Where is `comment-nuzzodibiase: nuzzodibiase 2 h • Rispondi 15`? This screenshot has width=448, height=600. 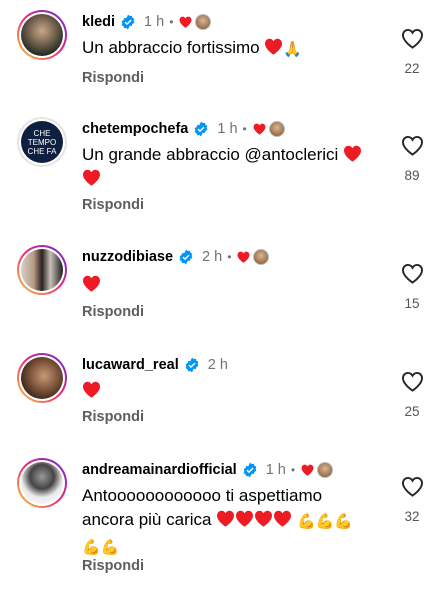 comment-nuzzodibiase: nuzzodibiase 2 h • Rispondi 15 is located at coordinates (224, 285).